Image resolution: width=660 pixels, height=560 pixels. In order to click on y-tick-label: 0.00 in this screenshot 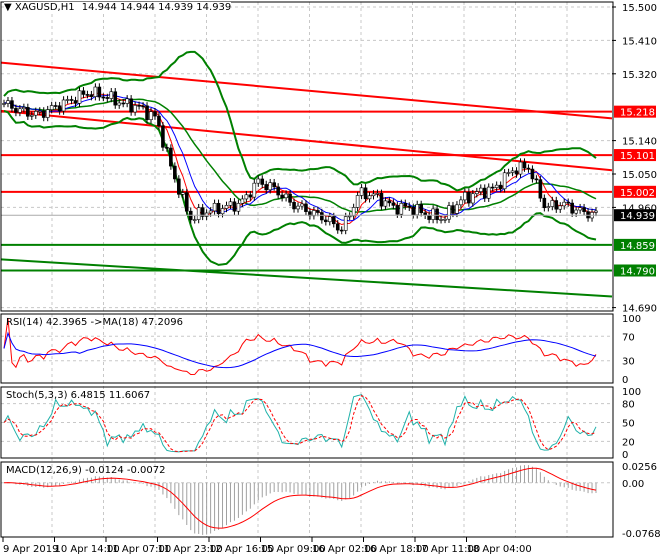, I will do `click(633, 484)`.